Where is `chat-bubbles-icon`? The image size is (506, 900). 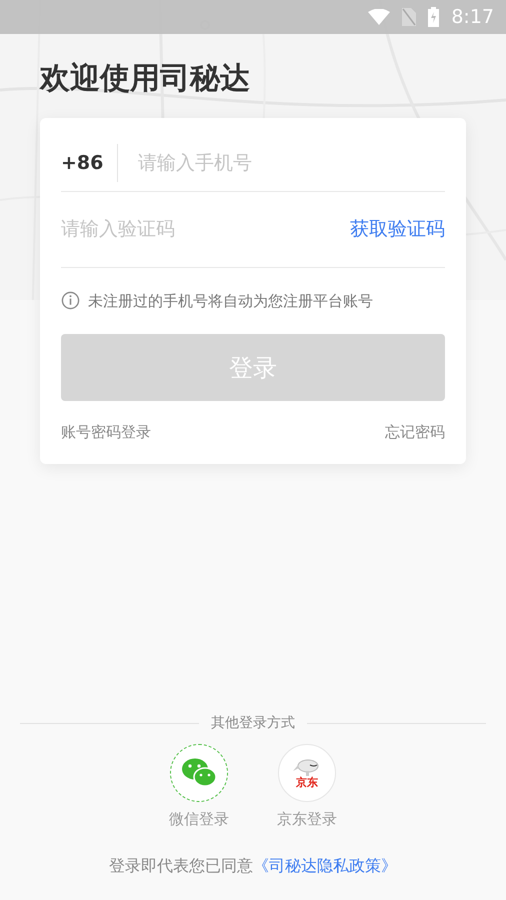
chat-bubbles-icon is located at coordinates (199, 772).